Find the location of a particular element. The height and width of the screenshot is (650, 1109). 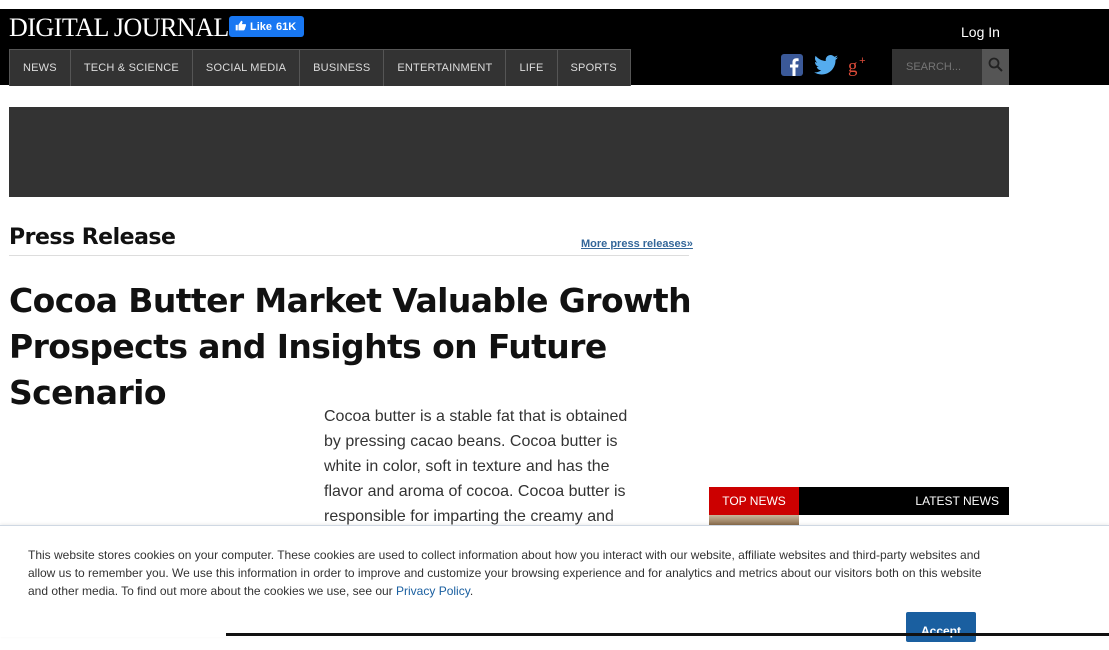

facebook-like-button: Like 61K is located at coordinates (267, 26).